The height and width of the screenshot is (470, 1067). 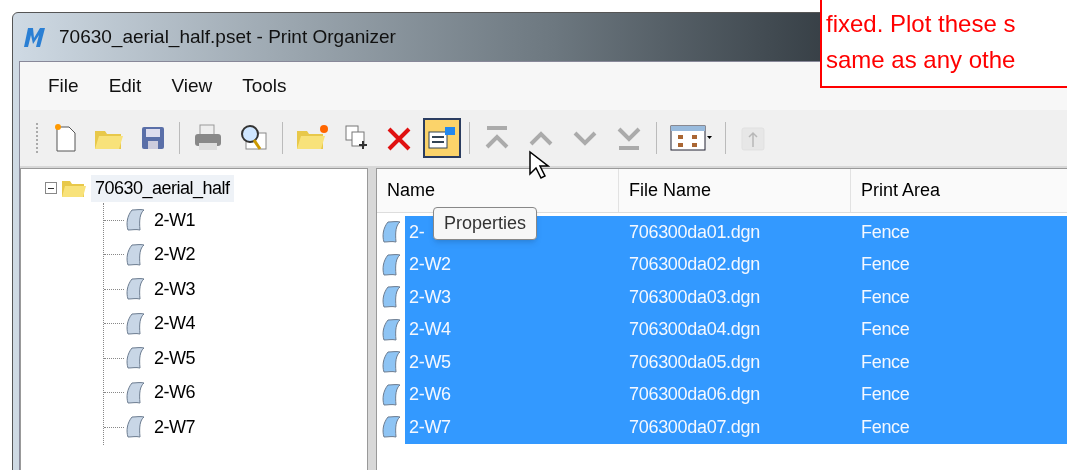 What do you see at coordinates (694, 296) in the screenshot?
I see `table-cell: 706300da03.dgn` at bounding box center [694, 296].